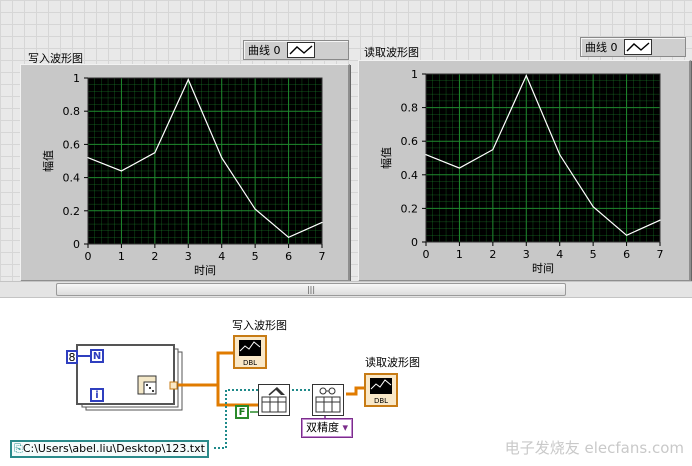 The height and width of the screenshot is (466, 692). What do you see at coordinates (391, 52) in the screenshot?
I see `graph-label: 读取波形图` at bounding box center [391, 52].